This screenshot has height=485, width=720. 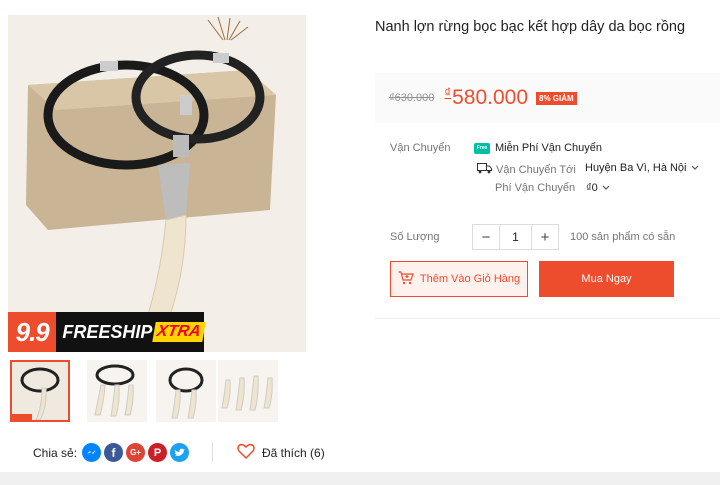 What do you see at coordinates (420, 148) in the screenshot?
I see `shipping-label: Vận Chuyển` at bounding box center [420, 148].